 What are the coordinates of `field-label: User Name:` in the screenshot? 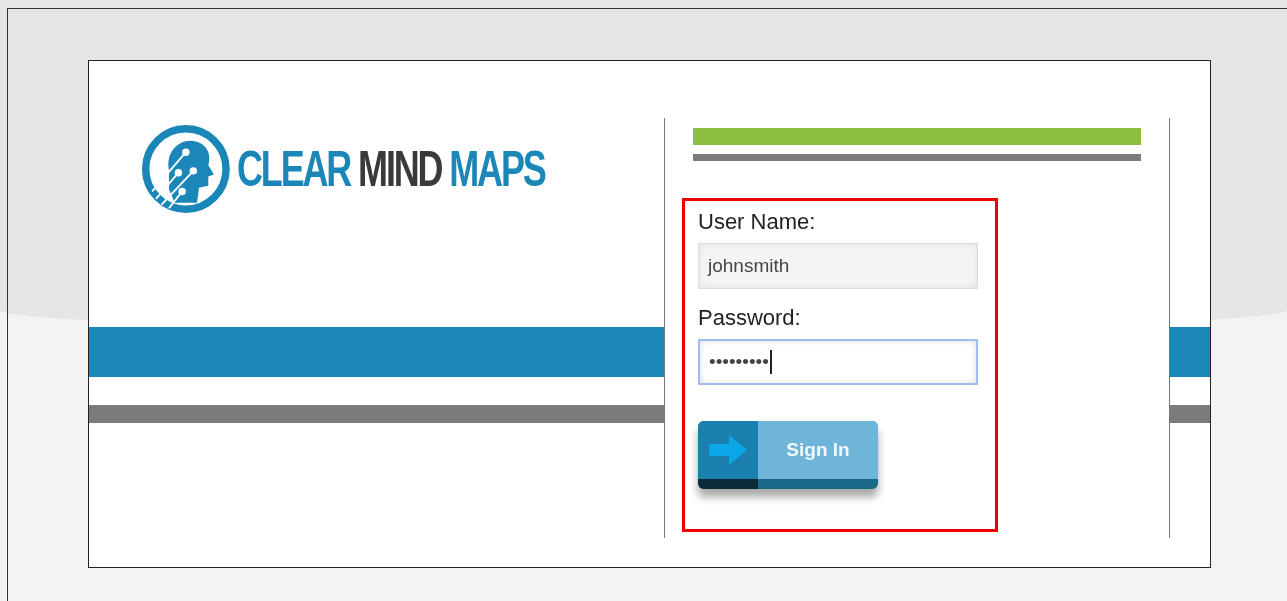 It's located at (757, 222).